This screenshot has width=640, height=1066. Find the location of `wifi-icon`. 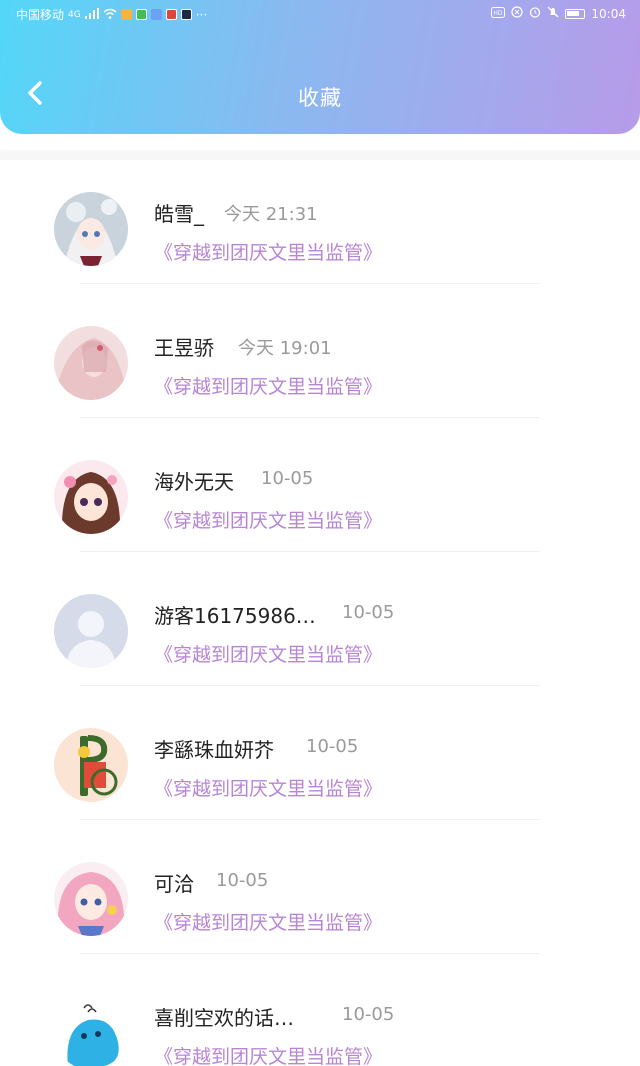

wifi-icon is located at coordinates (110, 15).